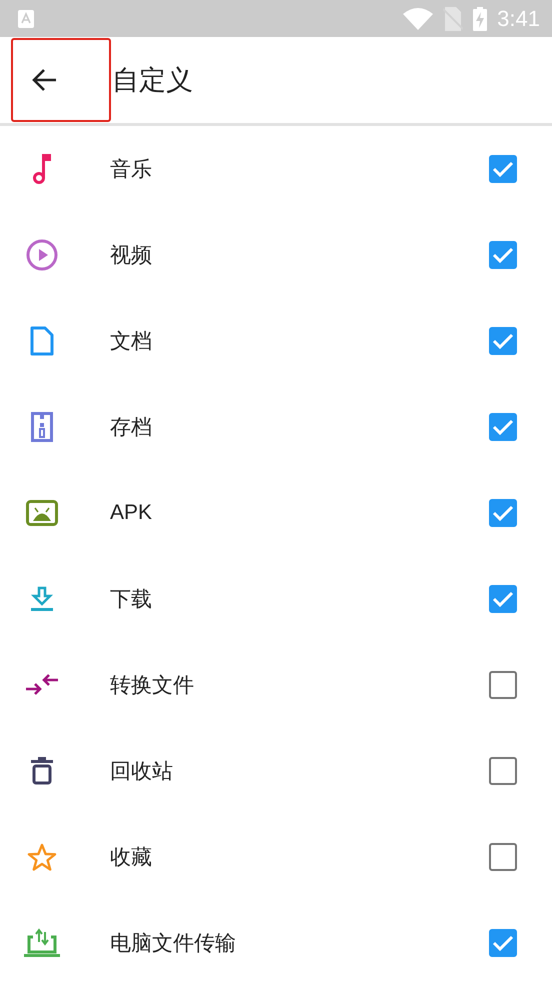 This screenshot has height=983, width=552. What do you see at coordinates (131, 428) in the screenshot?
I see `item-label: 存档` at bounding box center [131, 428].